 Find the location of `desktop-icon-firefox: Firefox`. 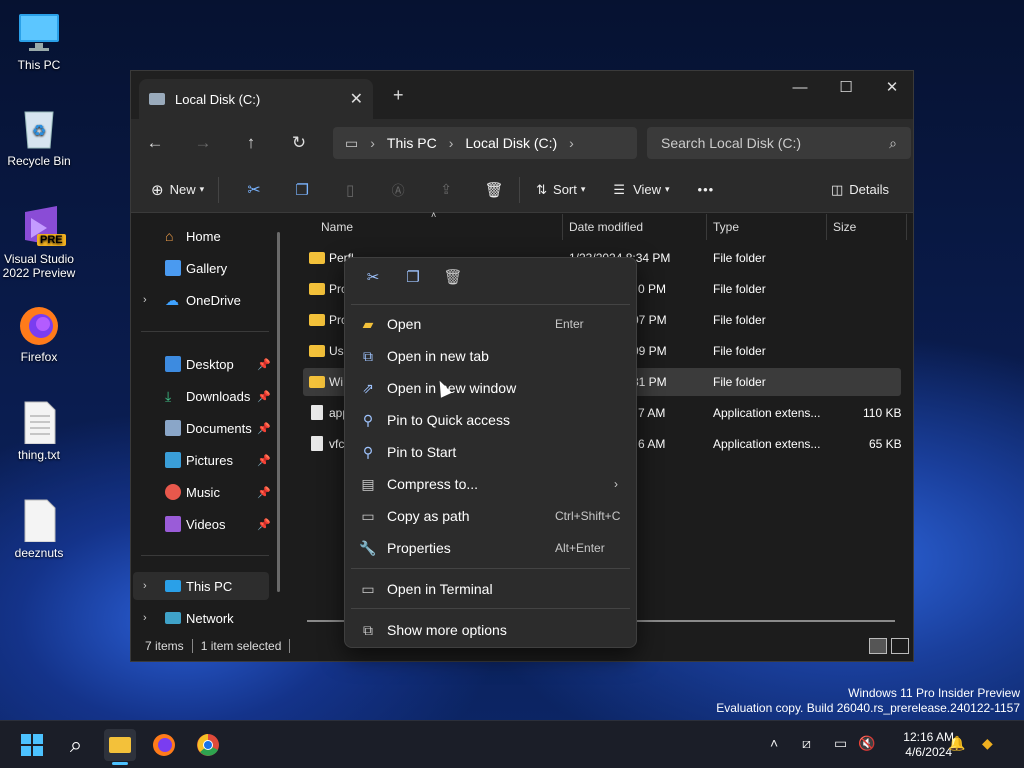

desktop-icon-firefox: Firefox is located at coordinates (39, 333).